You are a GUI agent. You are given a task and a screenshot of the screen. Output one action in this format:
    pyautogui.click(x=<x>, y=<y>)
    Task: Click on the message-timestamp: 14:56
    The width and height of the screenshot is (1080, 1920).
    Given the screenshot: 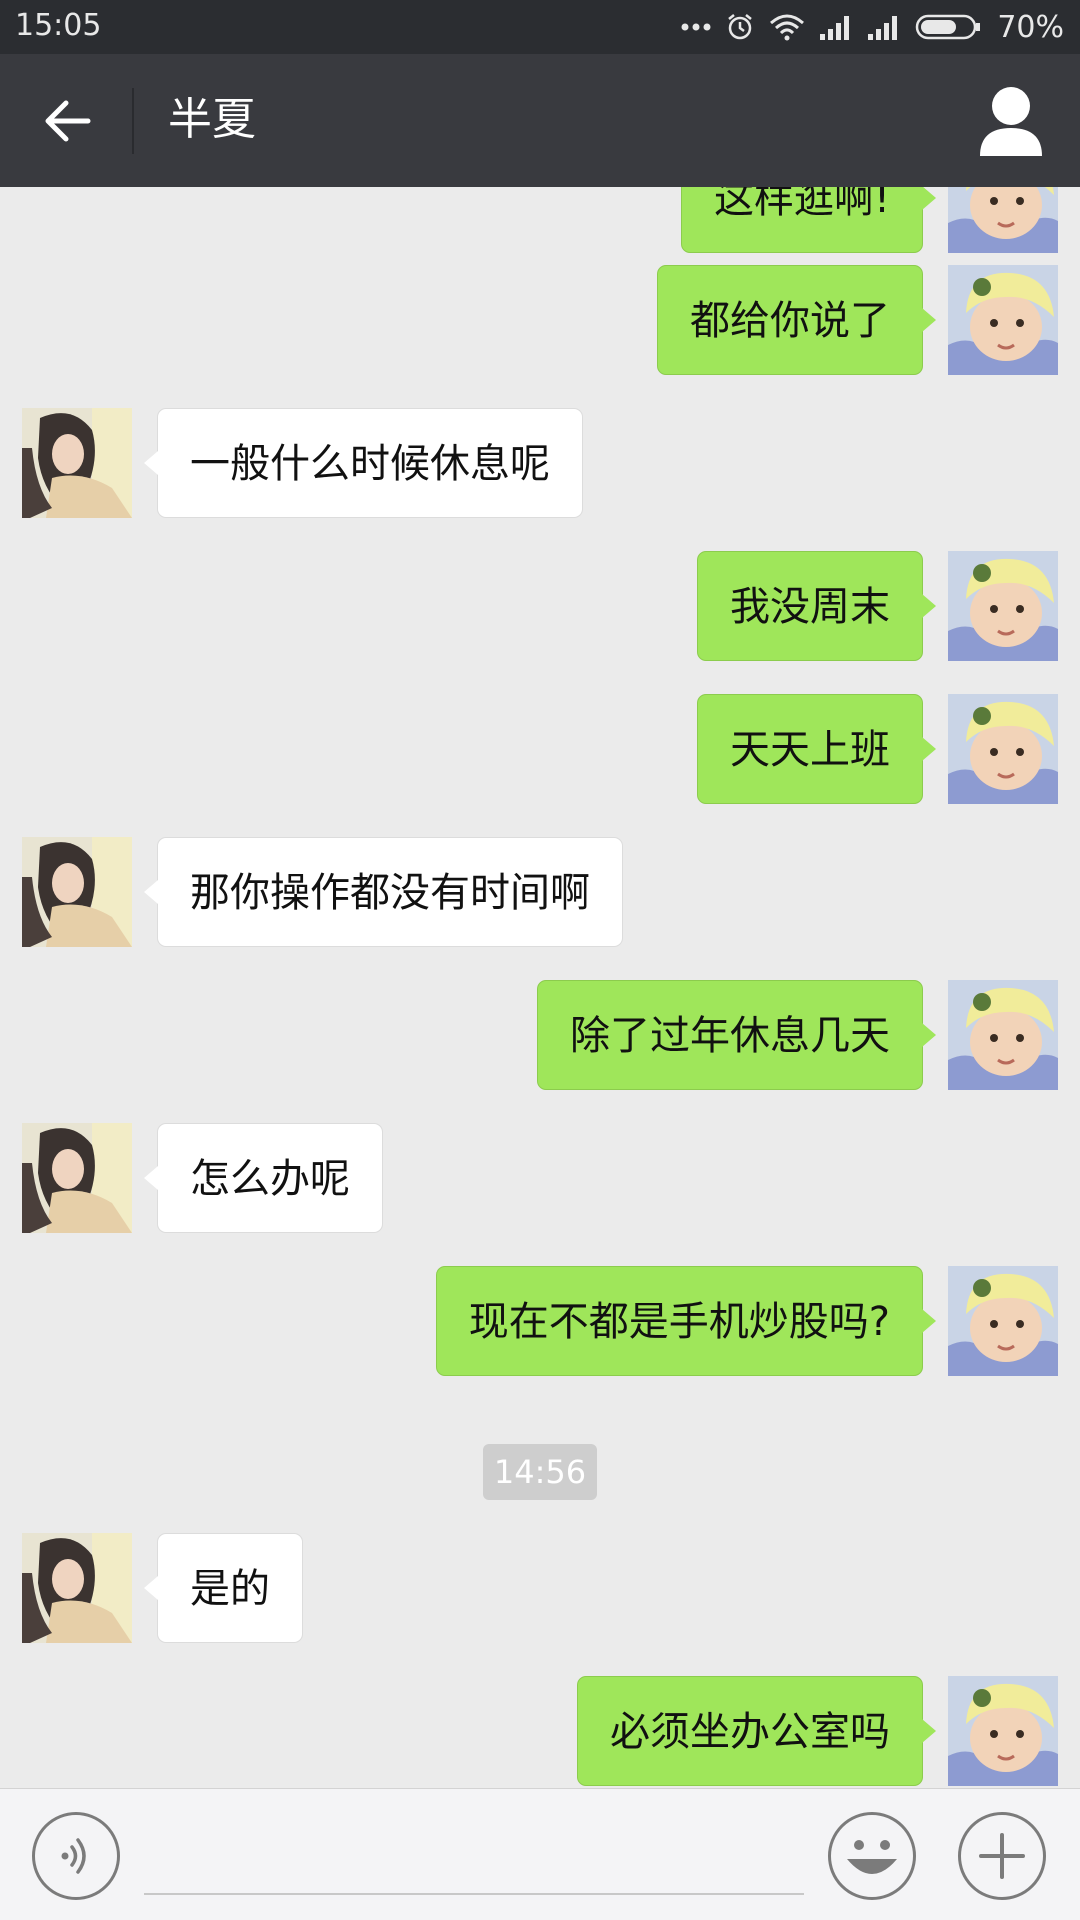 What is the action you would take?
    pyautogui.click(x=540, y=1472)
    